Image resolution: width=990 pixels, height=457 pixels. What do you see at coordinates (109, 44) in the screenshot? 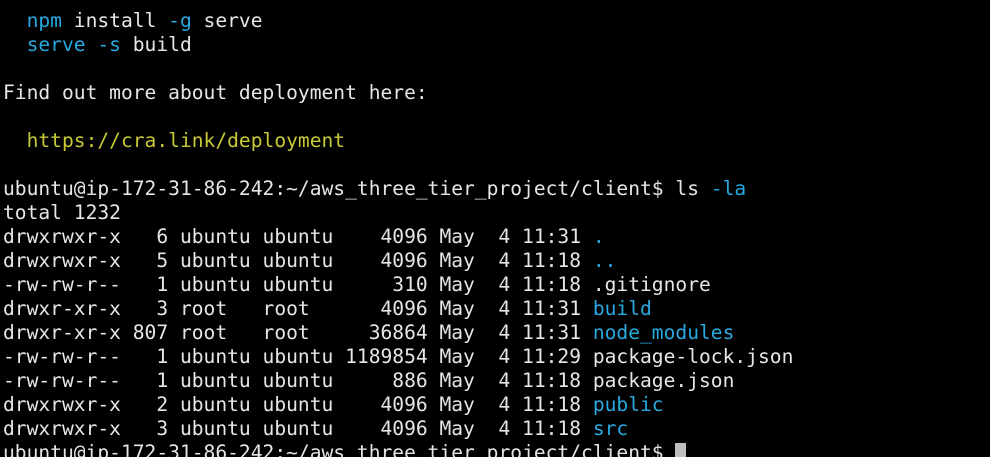
I see `serve-static-flag: -s` at bounding box center [109, 44].